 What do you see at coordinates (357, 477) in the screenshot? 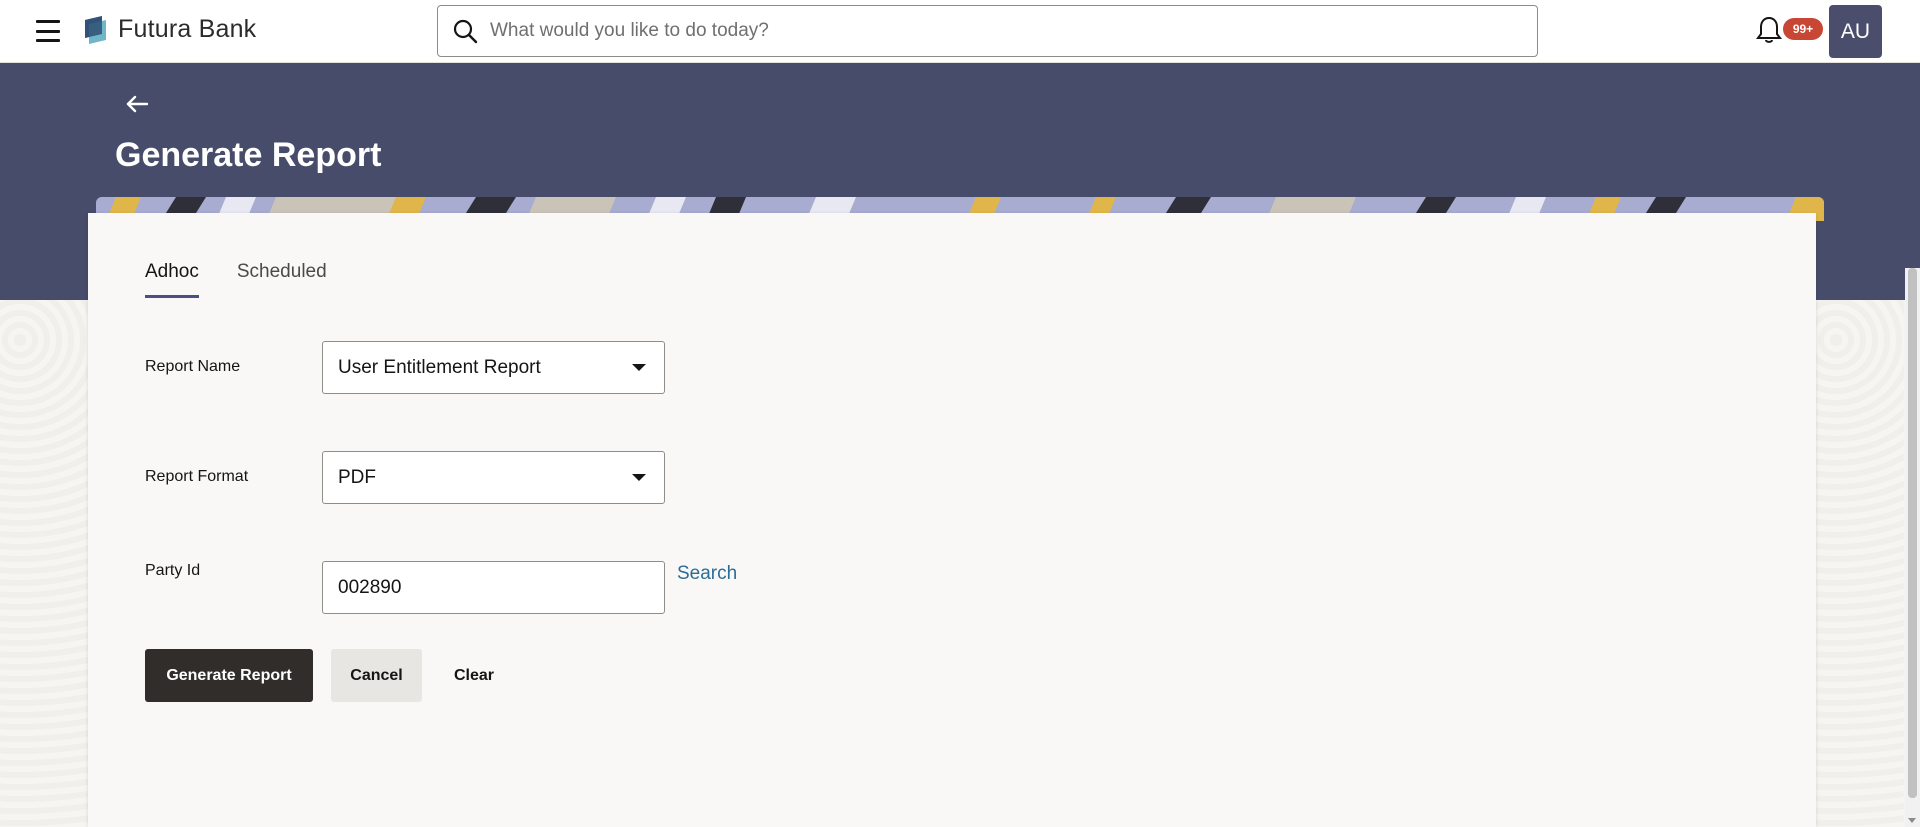
I see `report-format-value: PDF` at bounding box center [357, 477].